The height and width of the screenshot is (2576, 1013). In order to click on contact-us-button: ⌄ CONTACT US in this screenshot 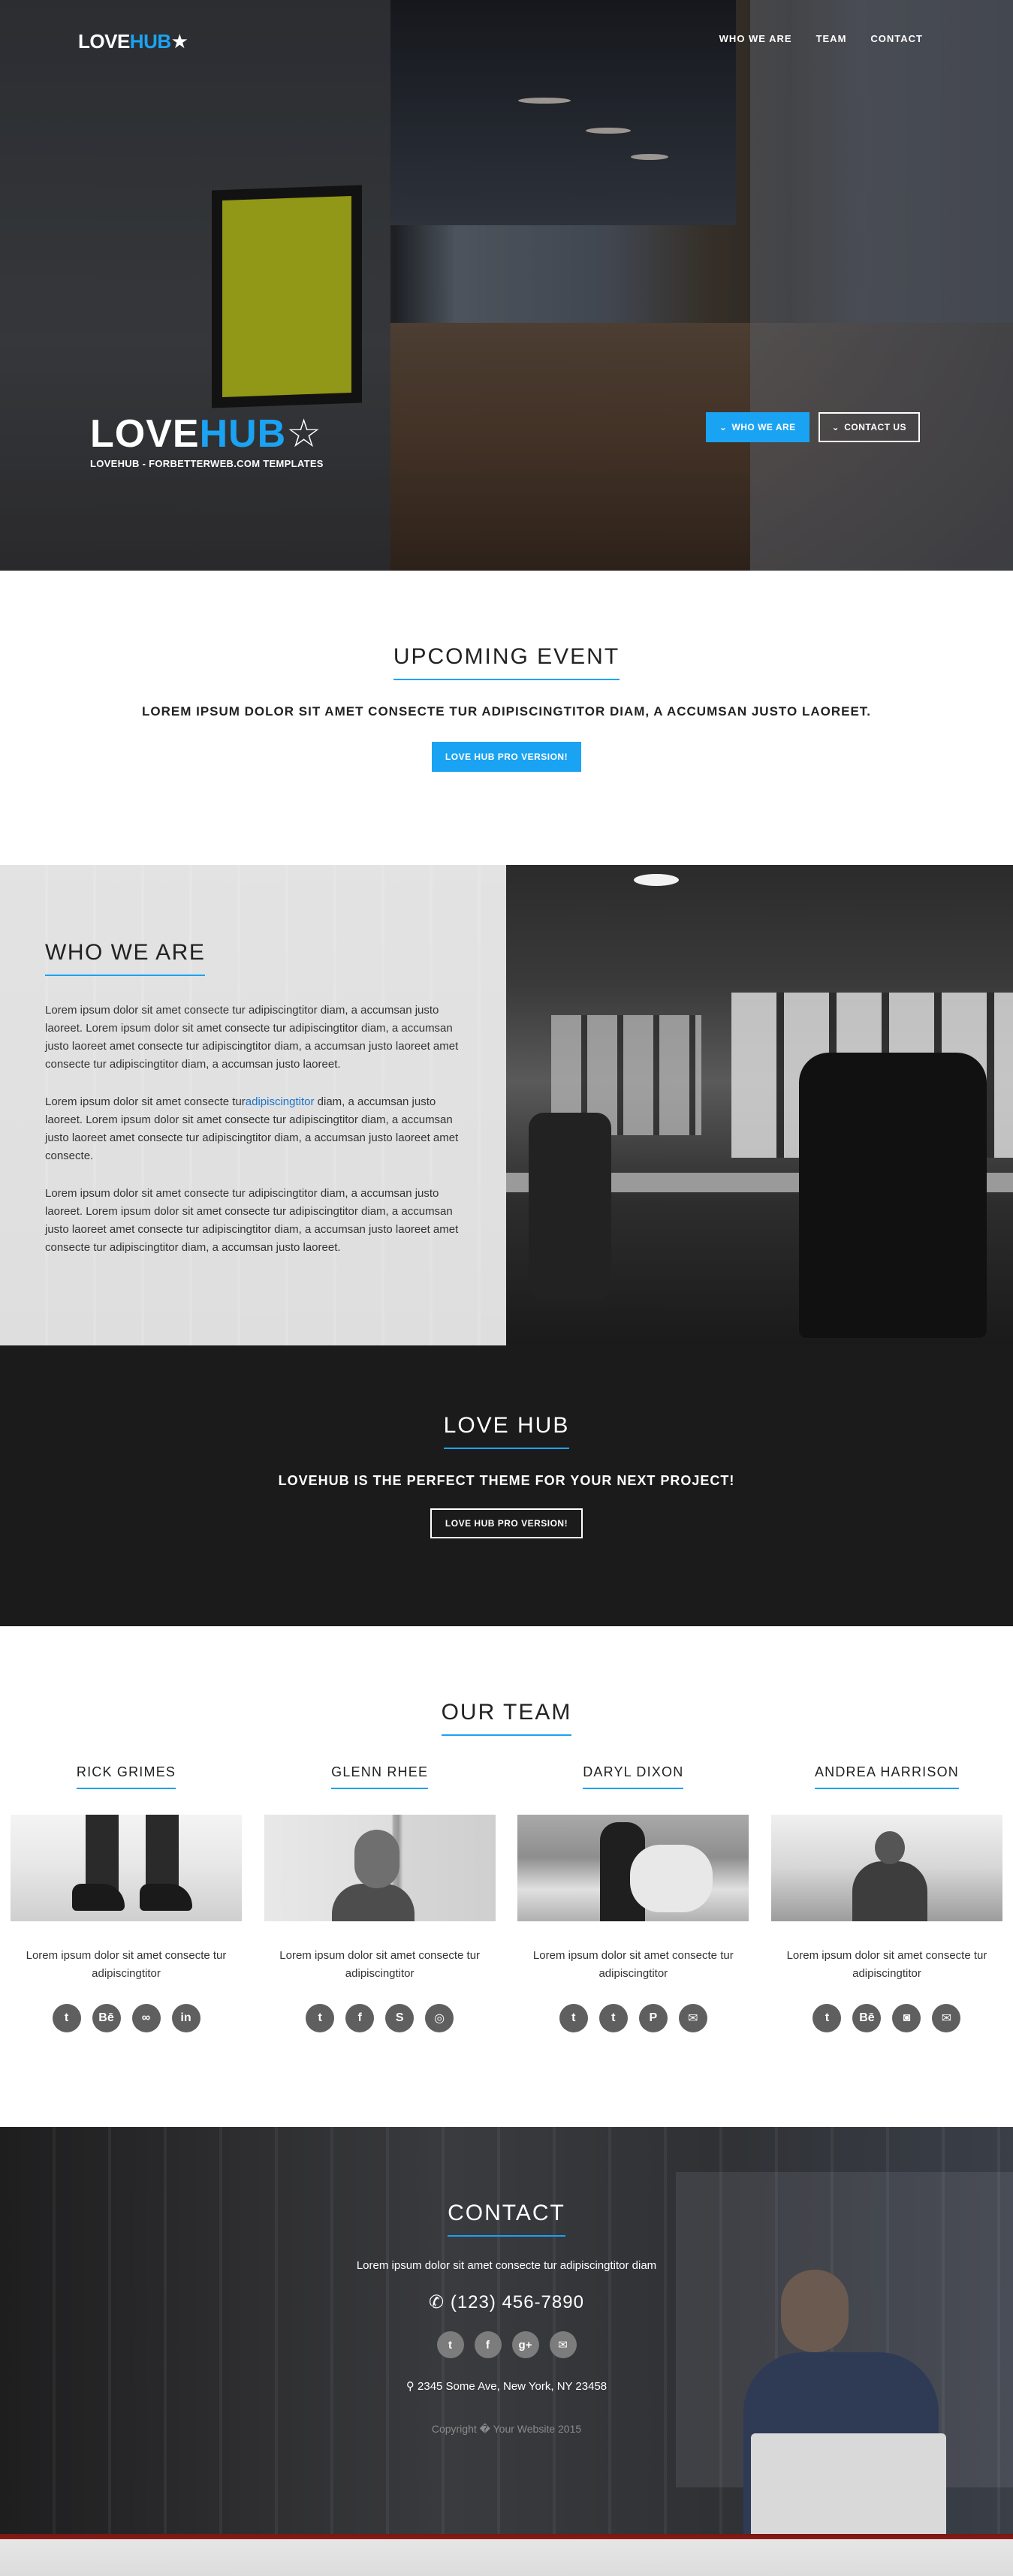, I will do `click(869, 427)`.